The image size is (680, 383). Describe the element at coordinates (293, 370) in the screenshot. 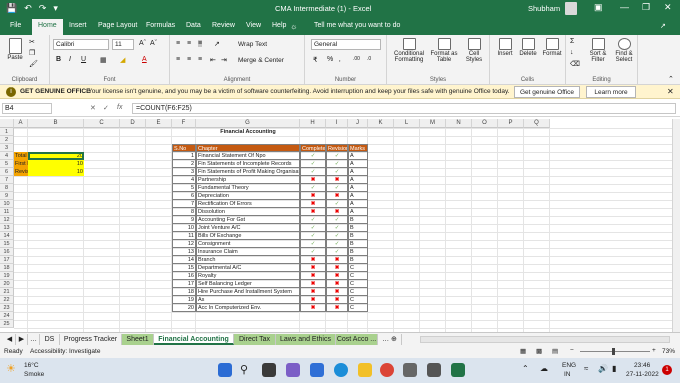

I see `chat-icon` at that location.